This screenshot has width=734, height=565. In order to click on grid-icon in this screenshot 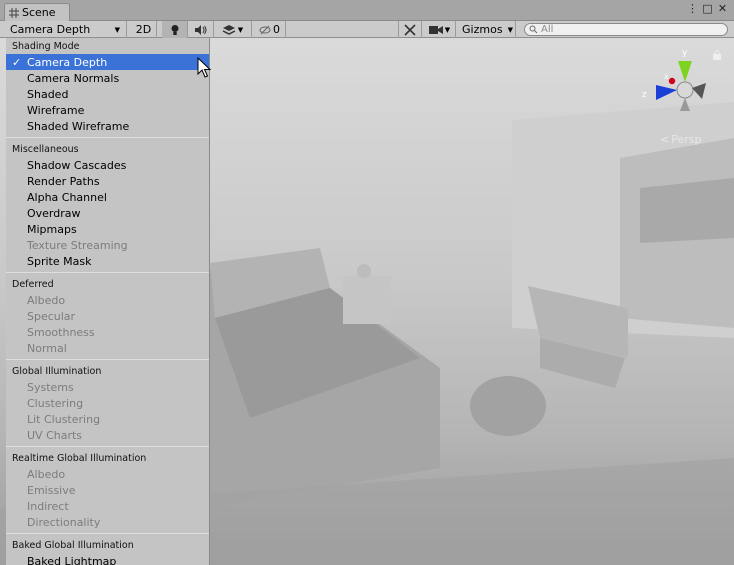, I will do `click(14, 12)`.